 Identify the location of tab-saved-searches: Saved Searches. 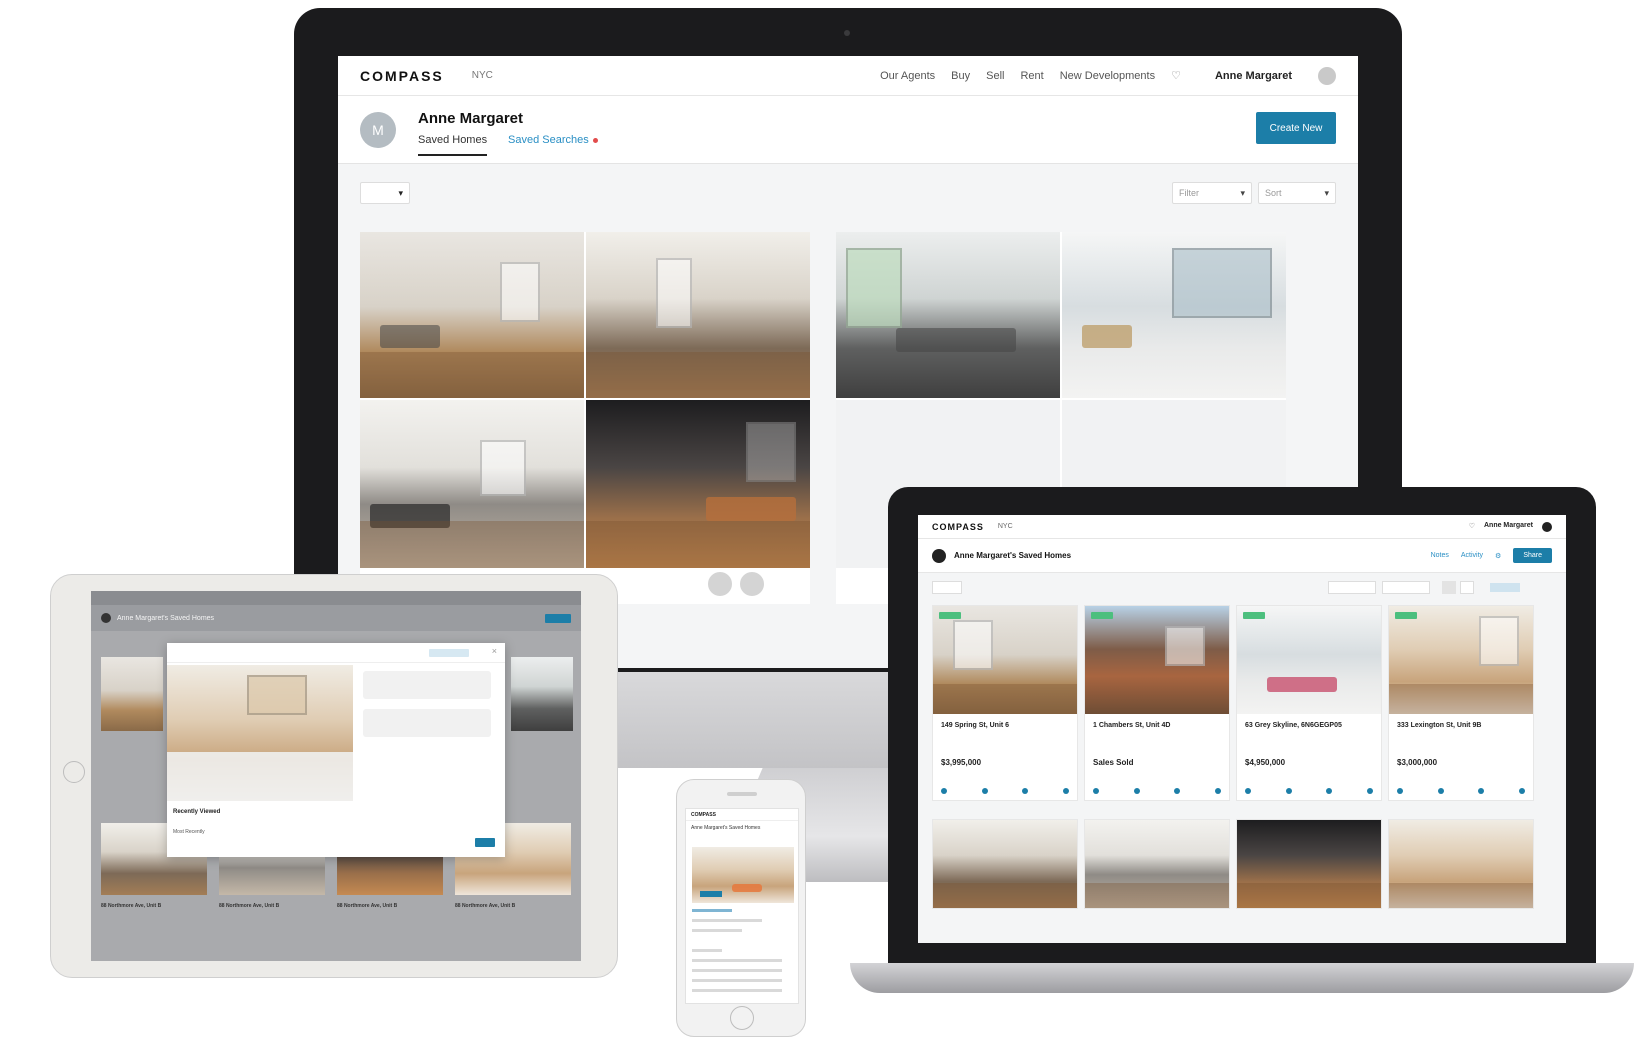
(553, 140).